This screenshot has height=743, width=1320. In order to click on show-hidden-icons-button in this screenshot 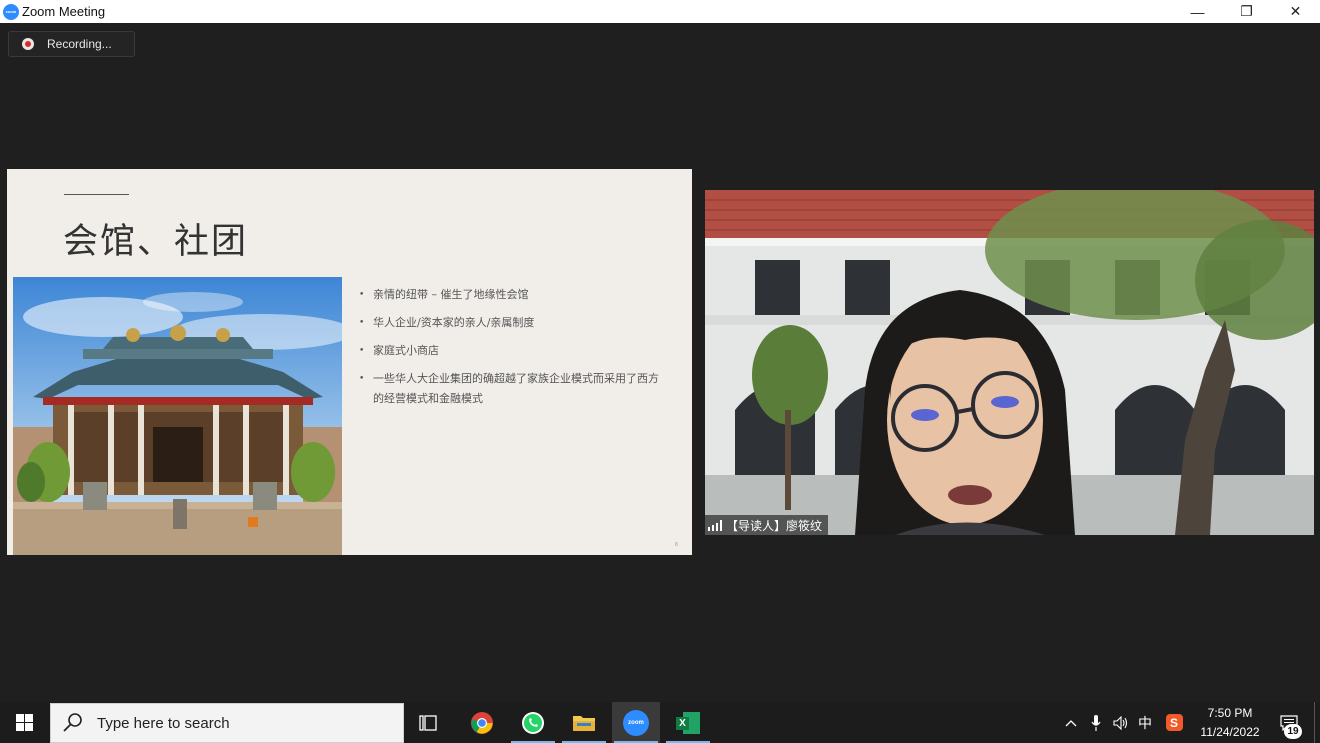, I will do `click(1071, 722)`.